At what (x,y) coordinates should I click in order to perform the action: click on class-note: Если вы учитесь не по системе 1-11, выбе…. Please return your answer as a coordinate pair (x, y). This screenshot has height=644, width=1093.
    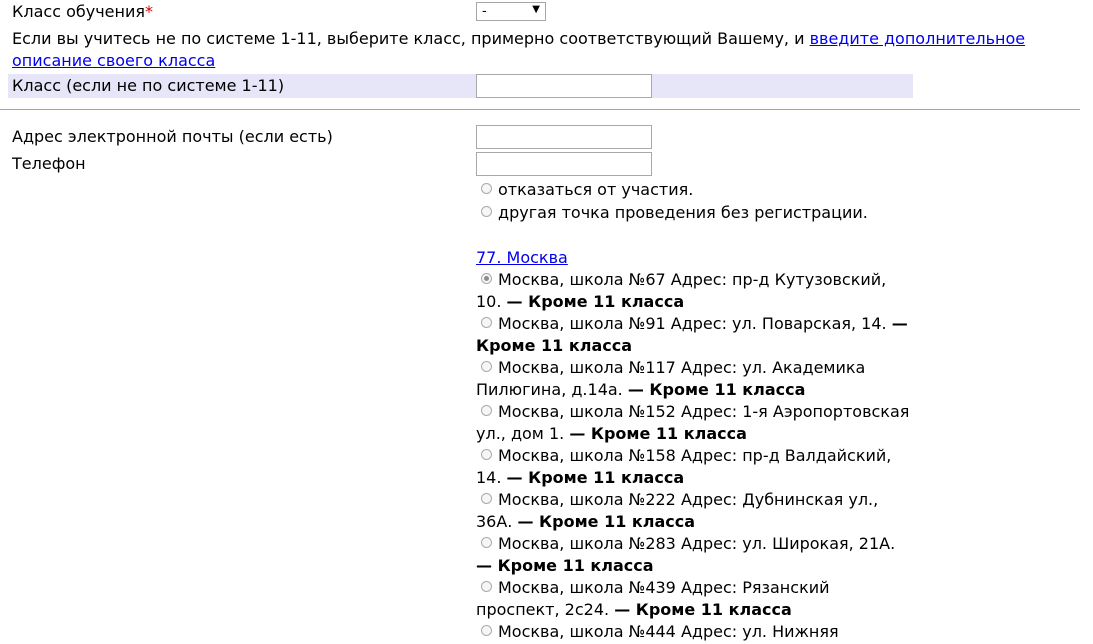
    Looking at the image, I should click on (542, 50).